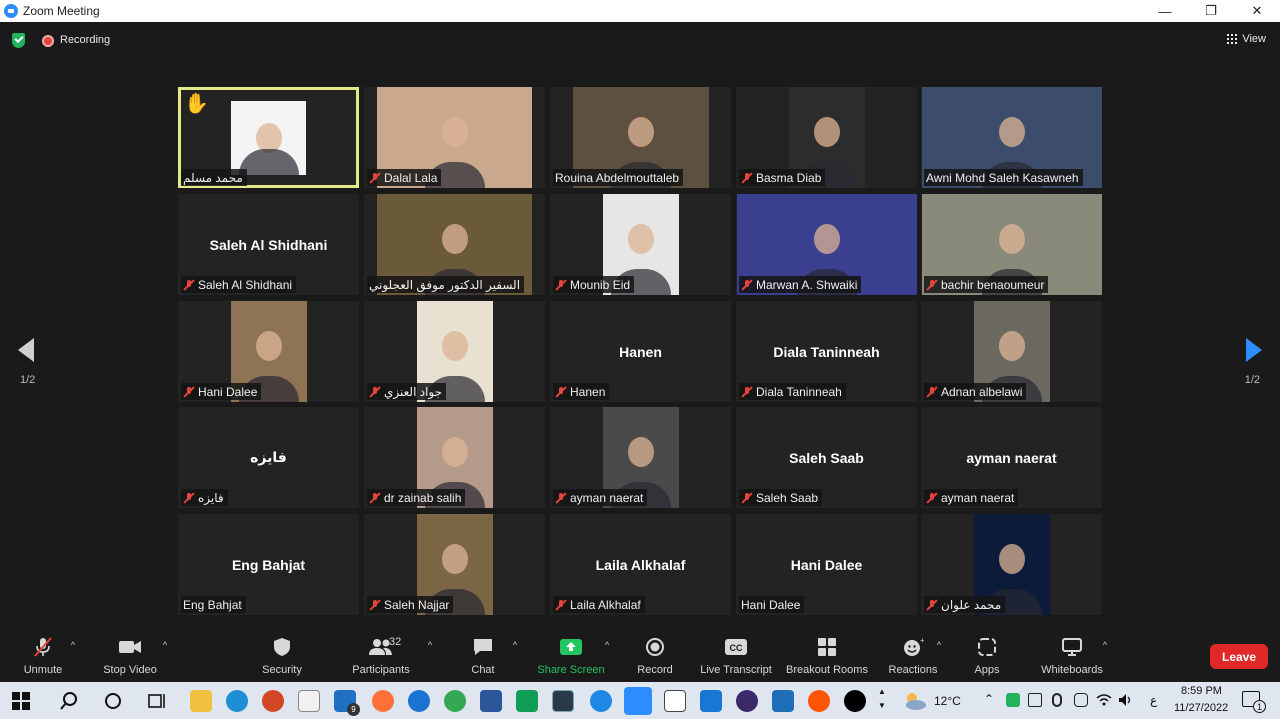  I want to click on clock-date: 11/27/2022, so click(1201, 708).